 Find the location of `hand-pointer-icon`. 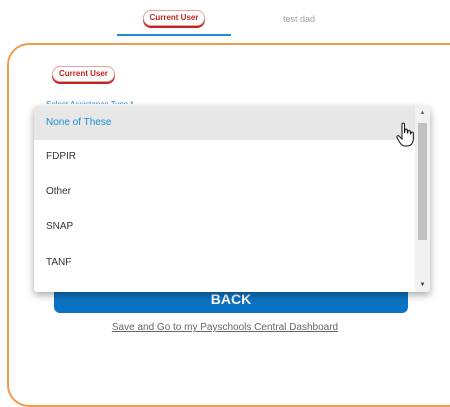

hand-pointer-icon is located at coordinates (405, 134).